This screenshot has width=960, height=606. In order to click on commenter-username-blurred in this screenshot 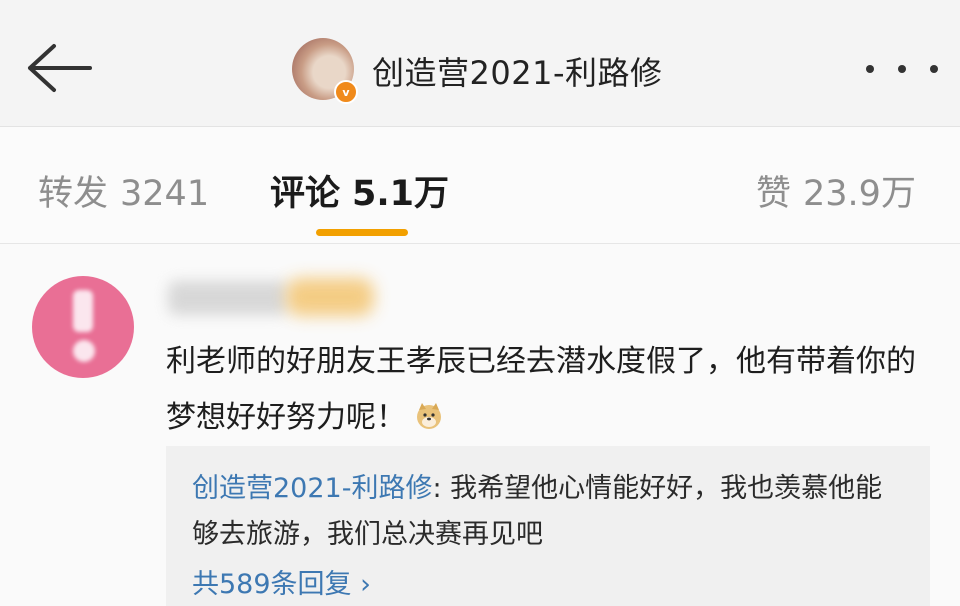, I will do `click(228, 298)`.